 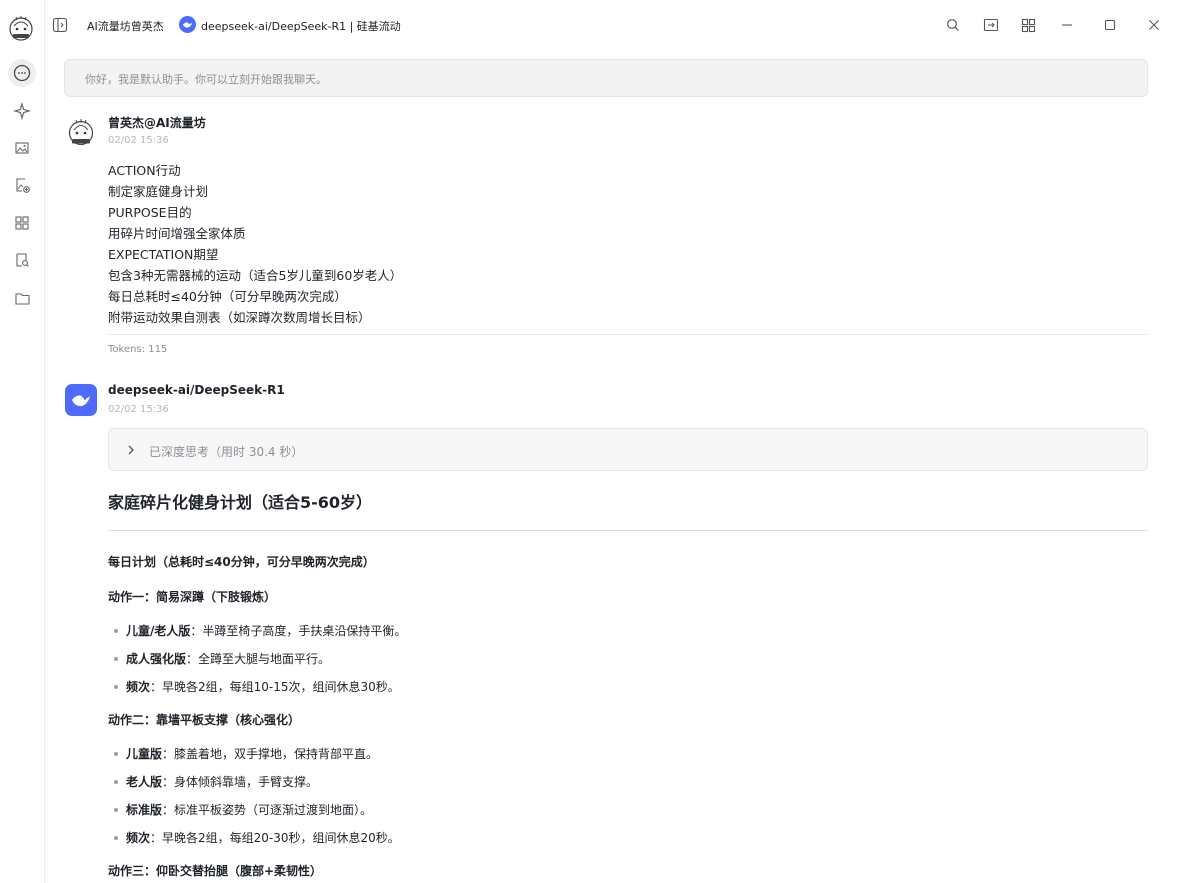 I want to click on rail-item-knowledge, so click(x=22, y=260).